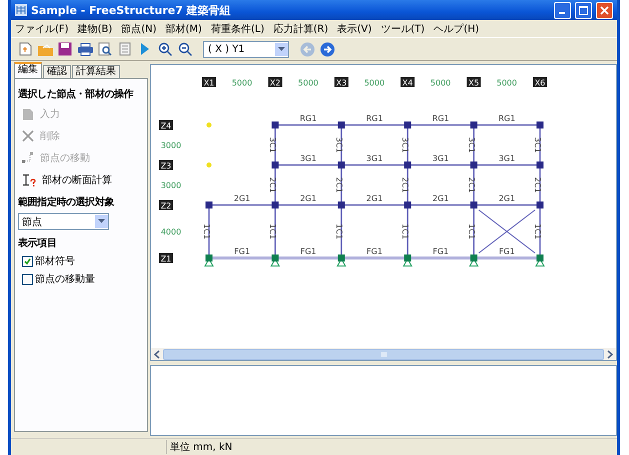 The image size is (629, 455). Describe the element at coordinates (57, 71) in the screenshot. I see `panel-tab: 確認` at that location.